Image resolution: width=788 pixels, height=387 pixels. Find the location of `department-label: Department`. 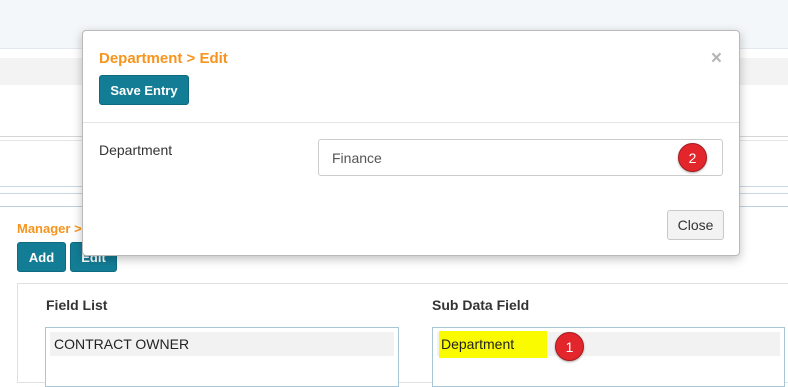

department-label: Department is located at coordinates (136, 150).